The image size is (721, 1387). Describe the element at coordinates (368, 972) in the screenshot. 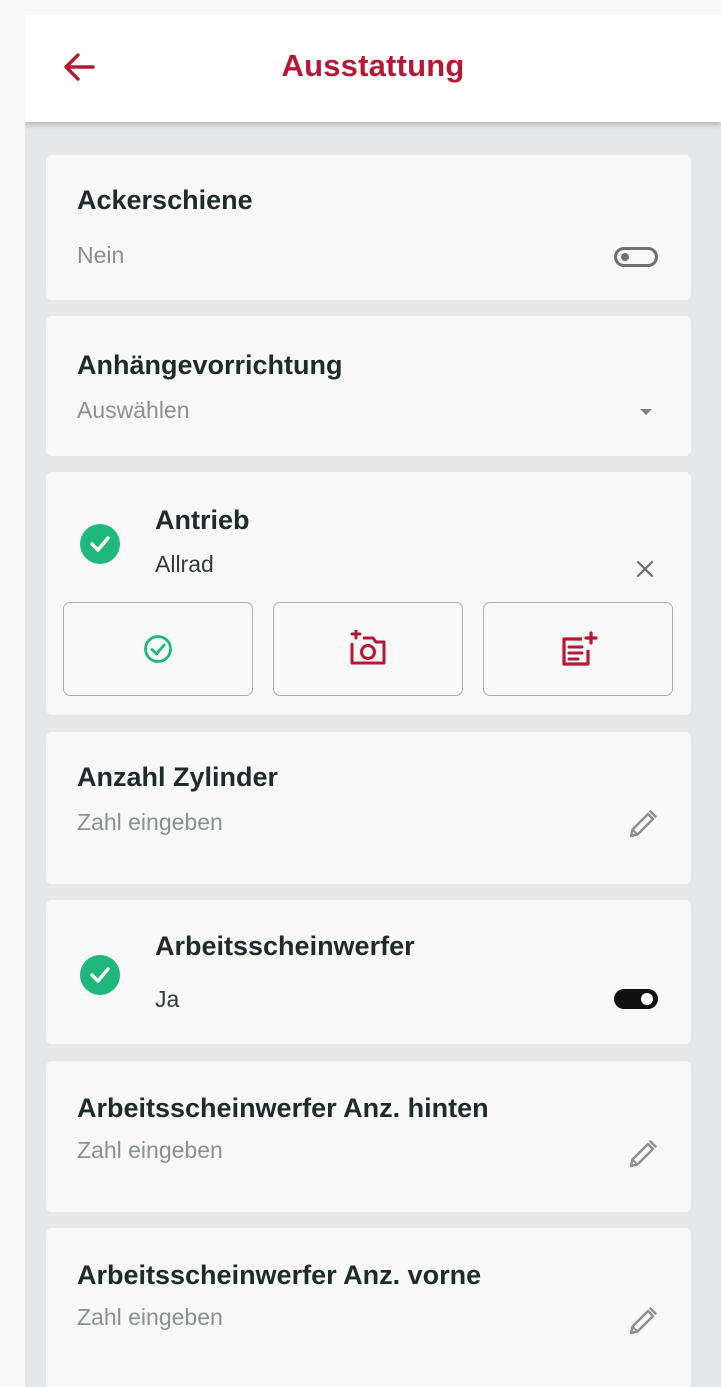

I see `equipment-card-arbeitsscheinwerfer: Arbeitsscheinwerfer Ja` at that location.